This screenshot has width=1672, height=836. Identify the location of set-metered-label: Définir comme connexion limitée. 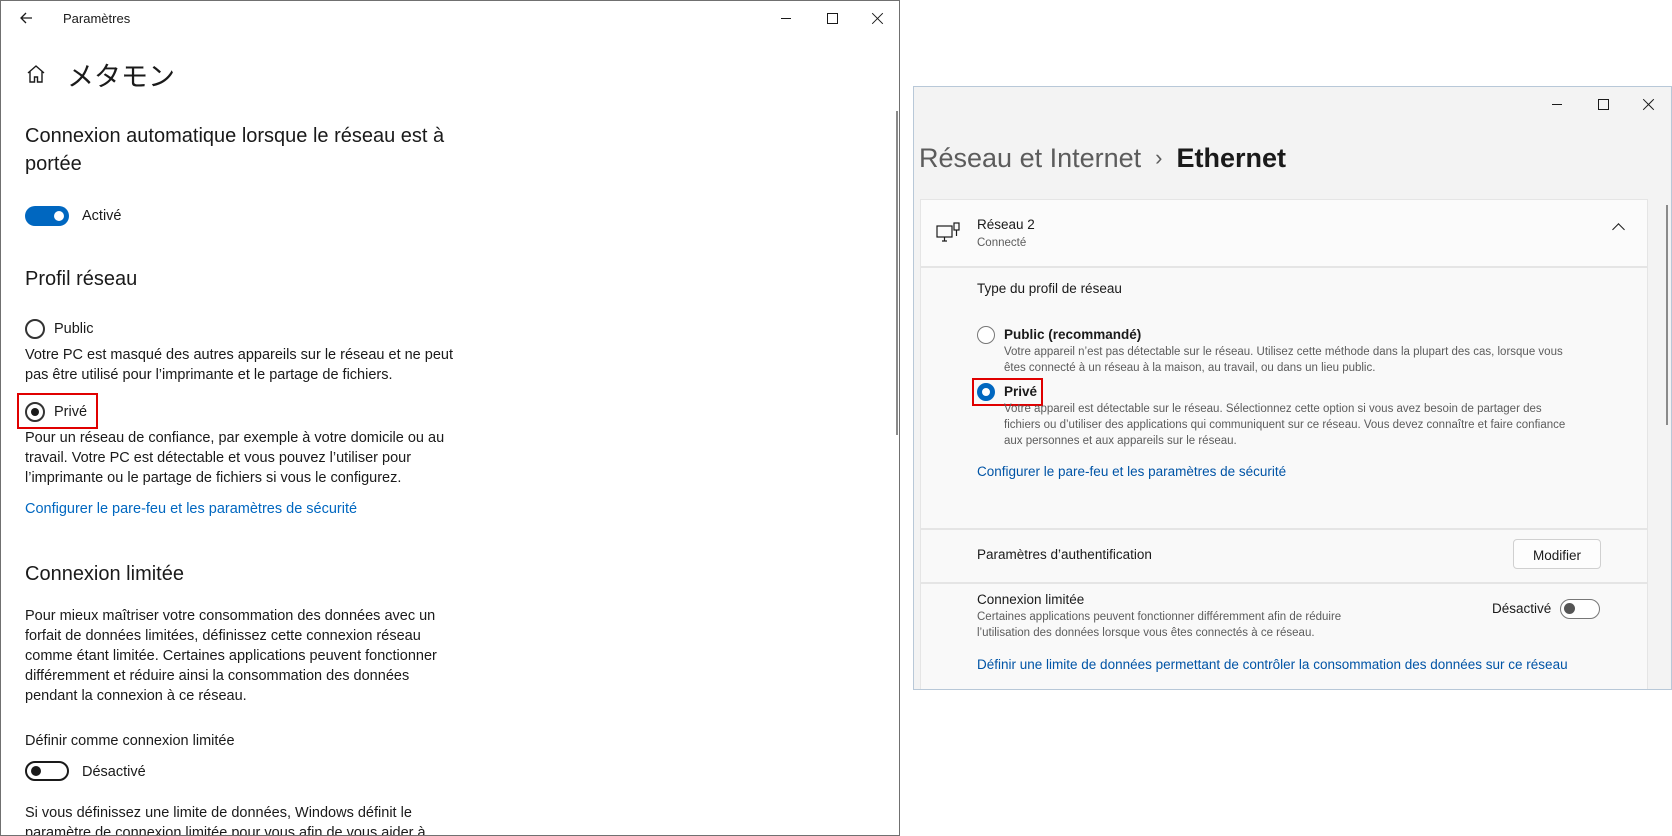
(130, 741).